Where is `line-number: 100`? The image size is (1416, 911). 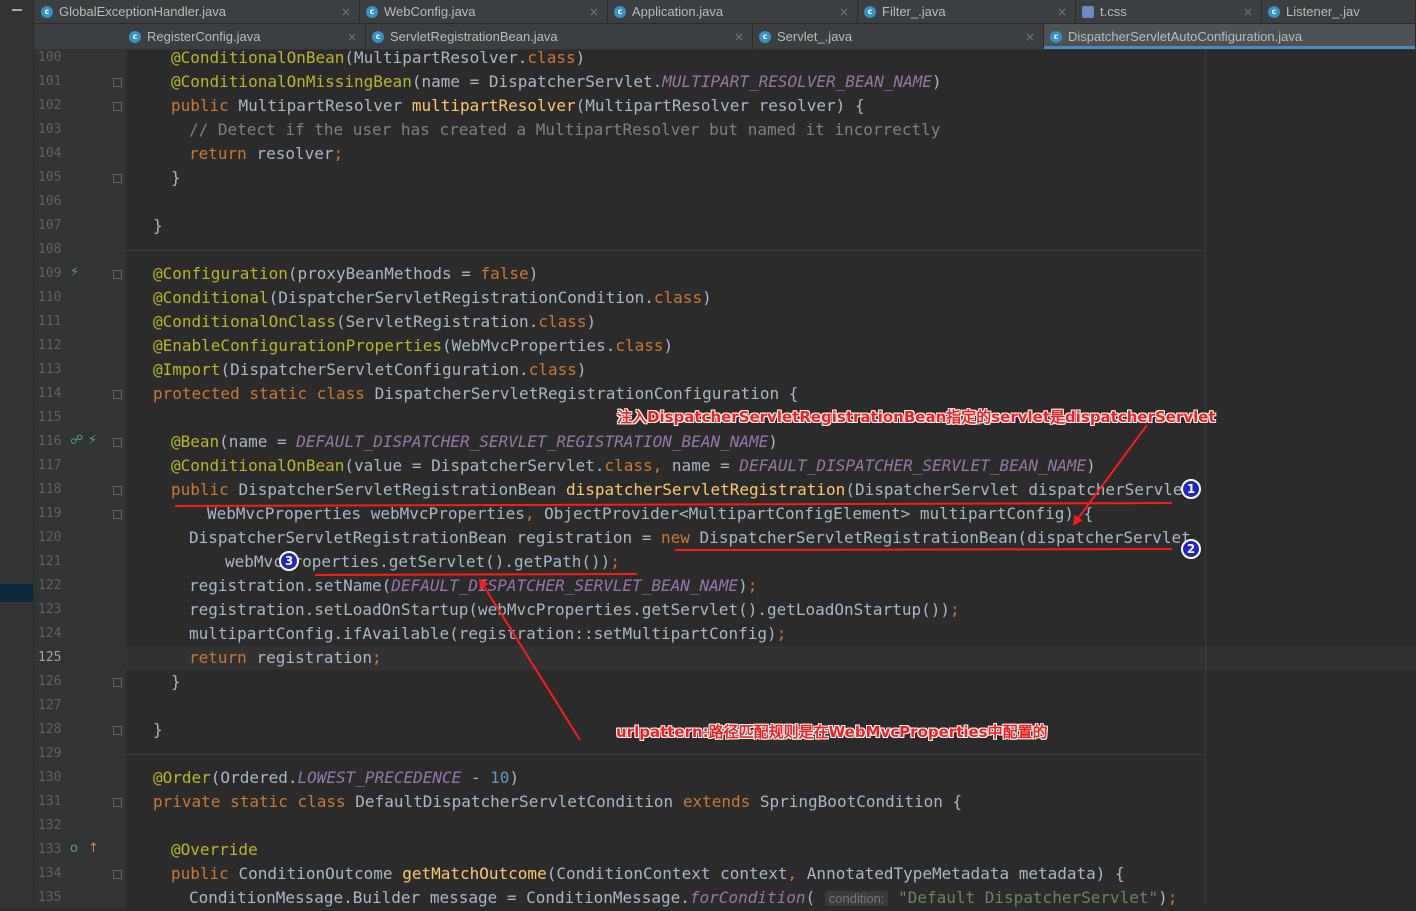
line-number: 100 is located at coordinates (50, 57).